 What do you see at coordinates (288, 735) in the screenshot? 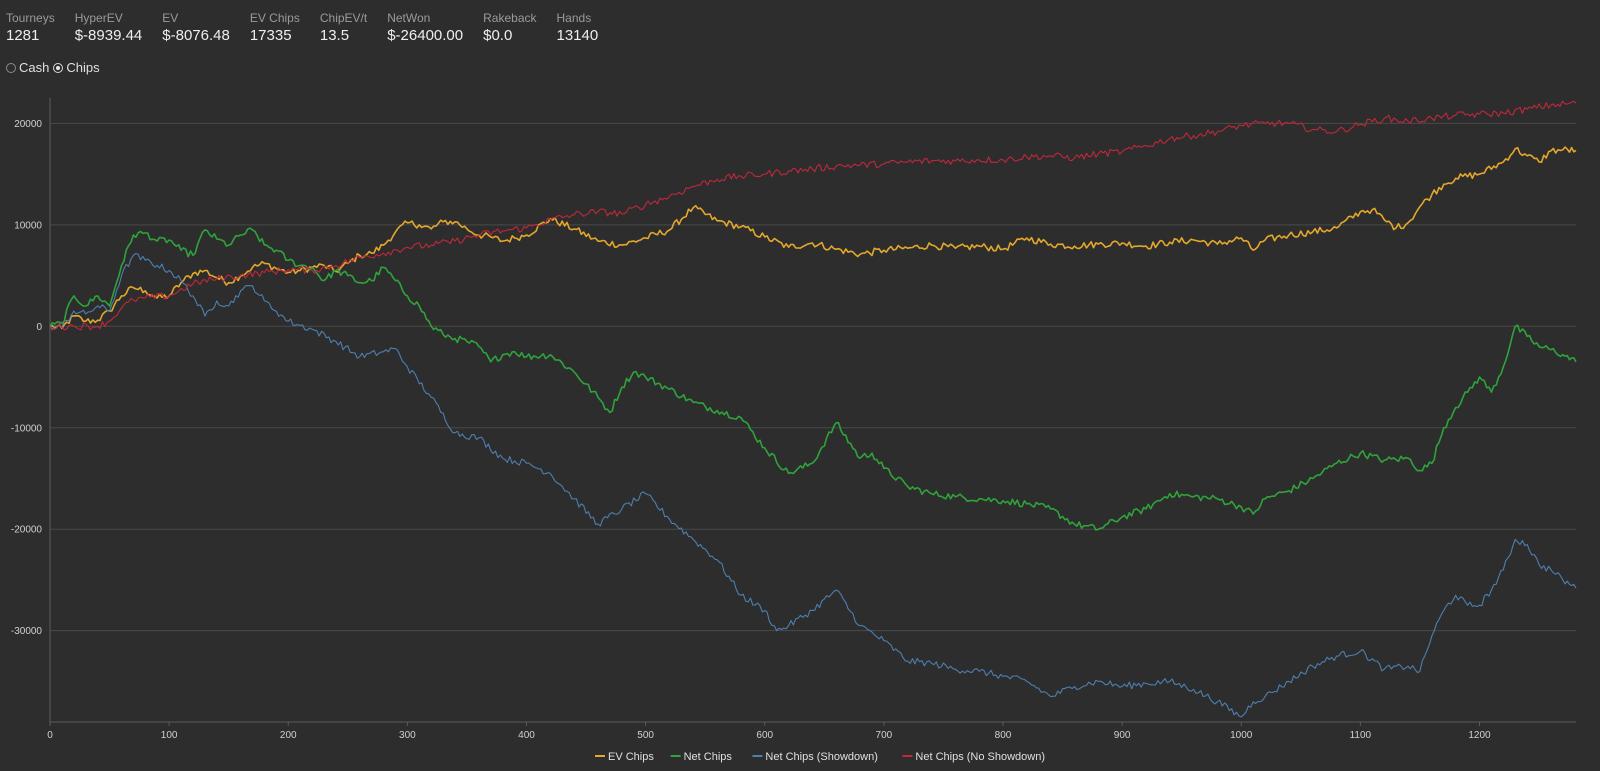
I see `x-tick-label: 200` at bounding box center [288, 735].